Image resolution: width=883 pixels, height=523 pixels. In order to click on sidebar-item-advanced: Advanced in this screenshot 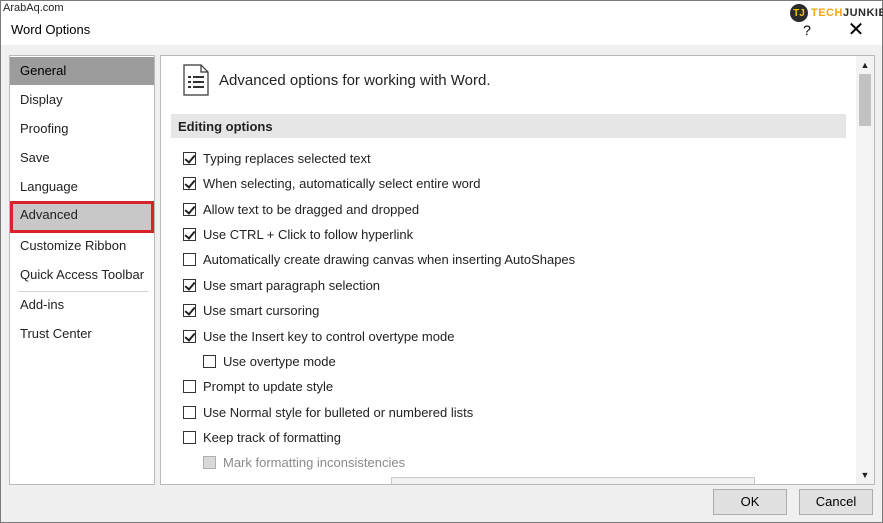, I will do `click(82, 217)`.